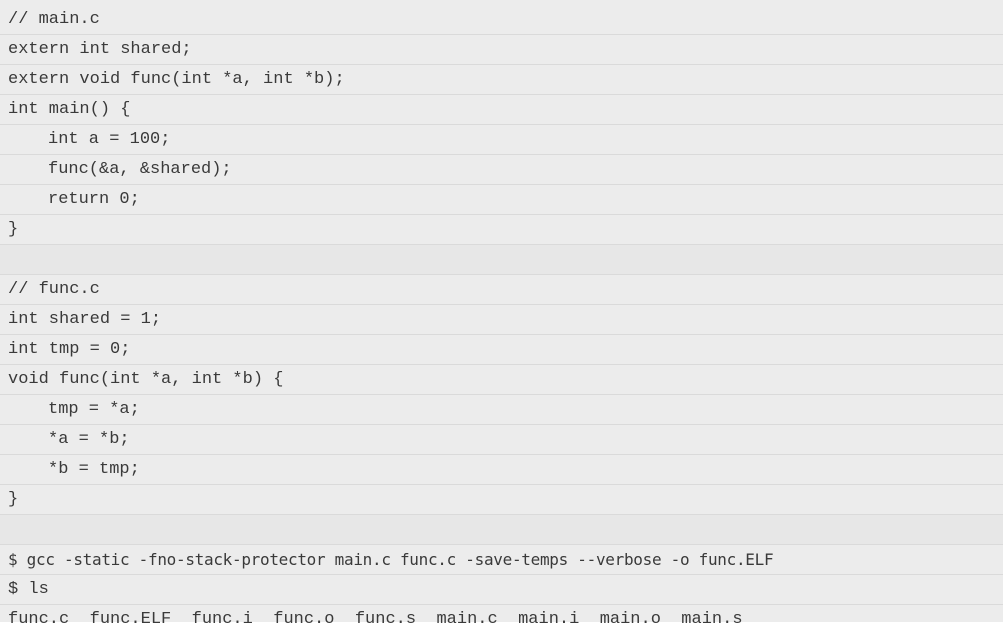 The image size is (1003, 635). Describe the element at coordinates (501, 80) in the screenshot. I see `main-c-line-2: extern void func(int *a, int *b);` at that location.